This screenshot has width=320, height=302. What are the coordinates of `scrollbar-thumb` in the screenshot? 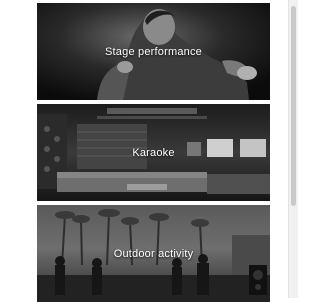 It's located at (293, 106).